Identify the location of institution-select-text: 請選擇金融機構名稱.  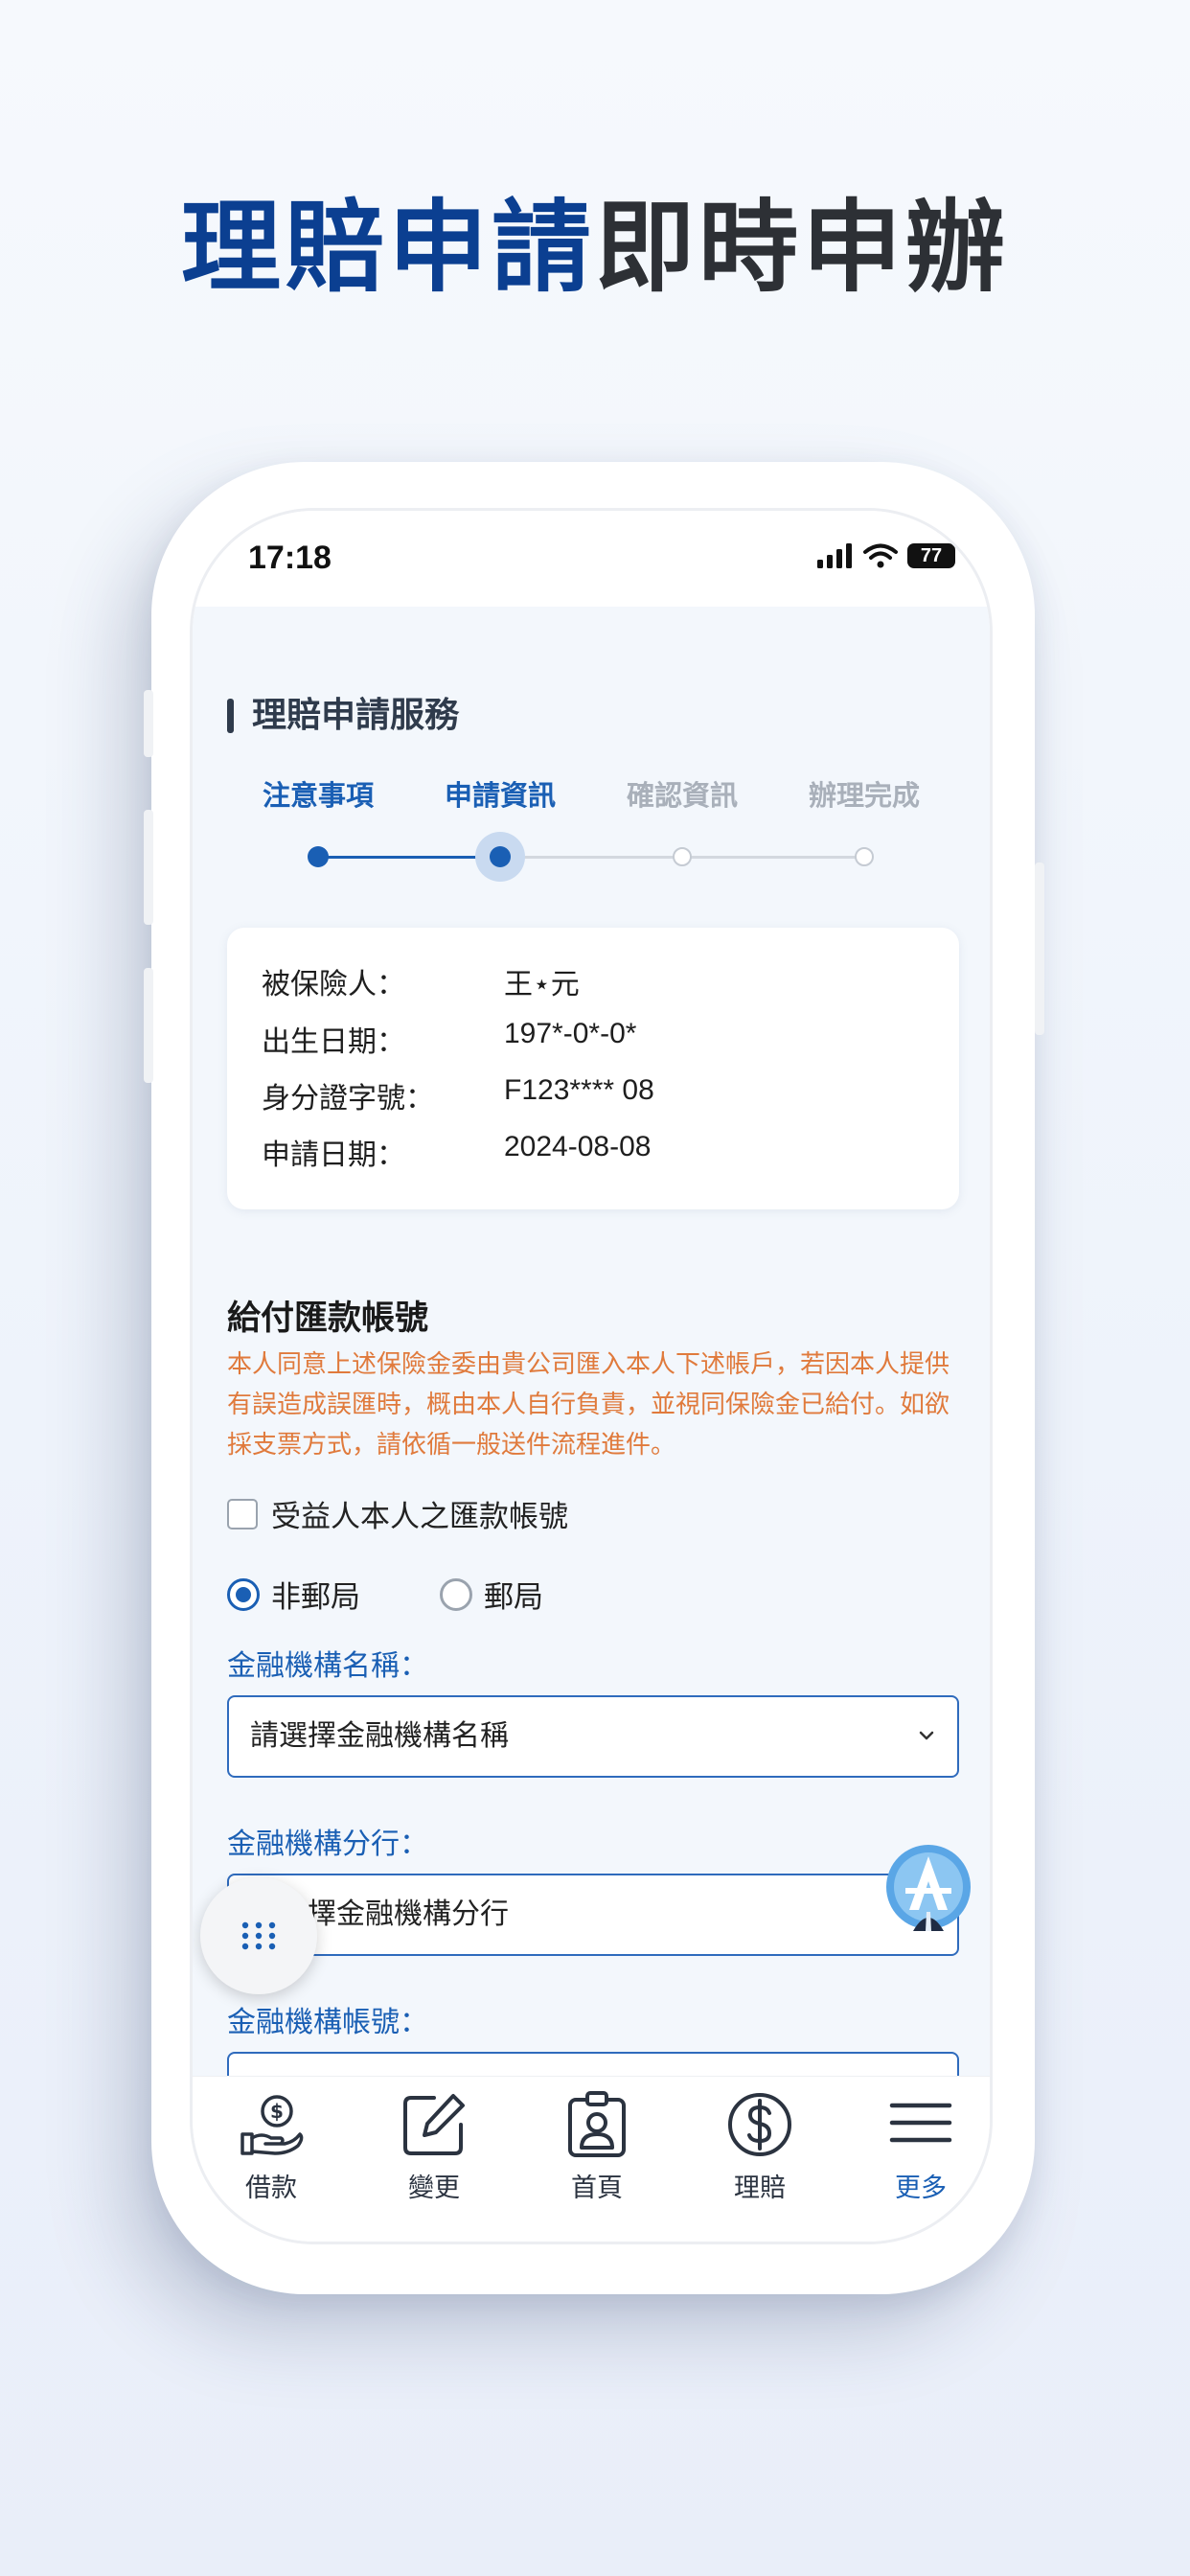
(380, 1736).